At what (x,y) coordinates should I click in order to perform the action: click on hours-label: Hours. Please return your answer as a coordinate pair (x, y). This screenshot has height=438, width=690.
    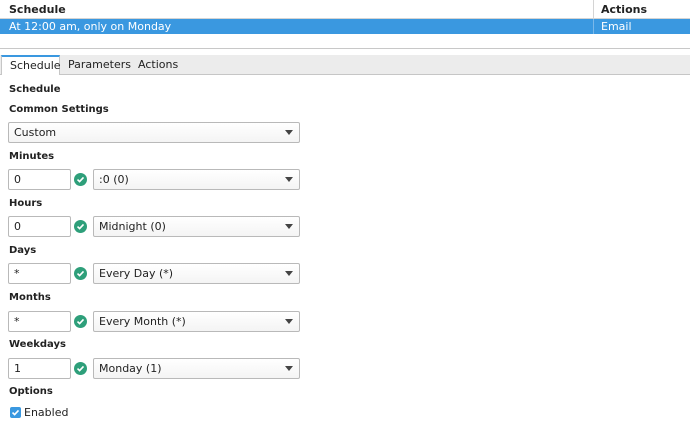
    Looking at the image, I should click on (26, 203).